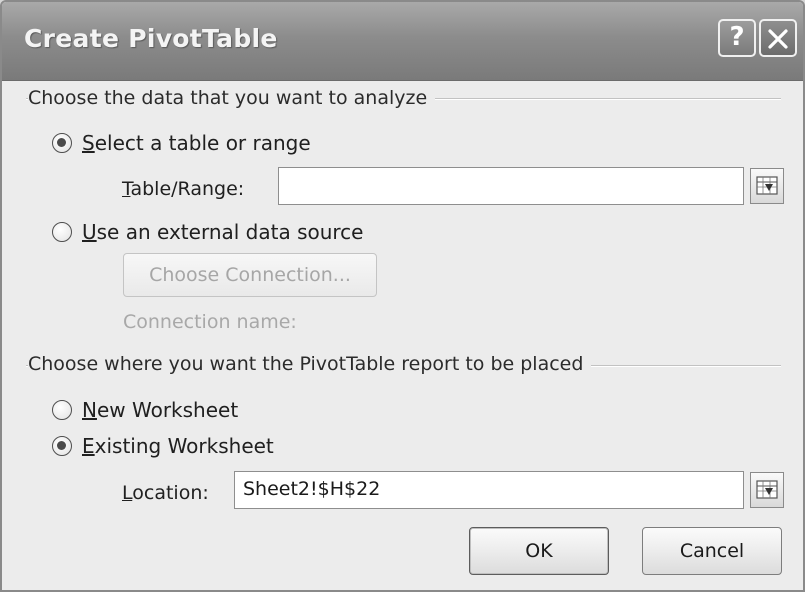  What do you see at coordinates (223, 232) in the screenshot?
I see `external-source-label: Use an external data source` at bounding box center [223, 232].